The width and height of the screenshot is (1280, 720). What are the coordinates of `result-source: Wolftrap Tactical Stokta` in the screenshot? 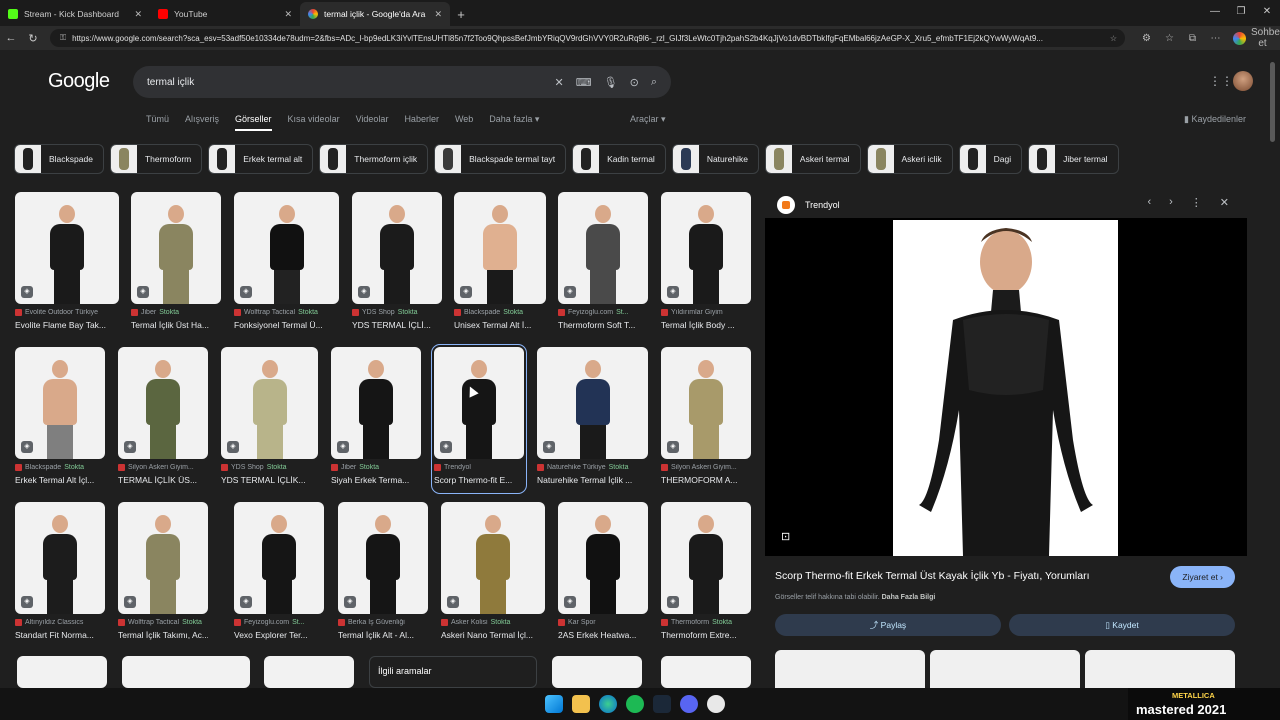 It's located at (163, 622).